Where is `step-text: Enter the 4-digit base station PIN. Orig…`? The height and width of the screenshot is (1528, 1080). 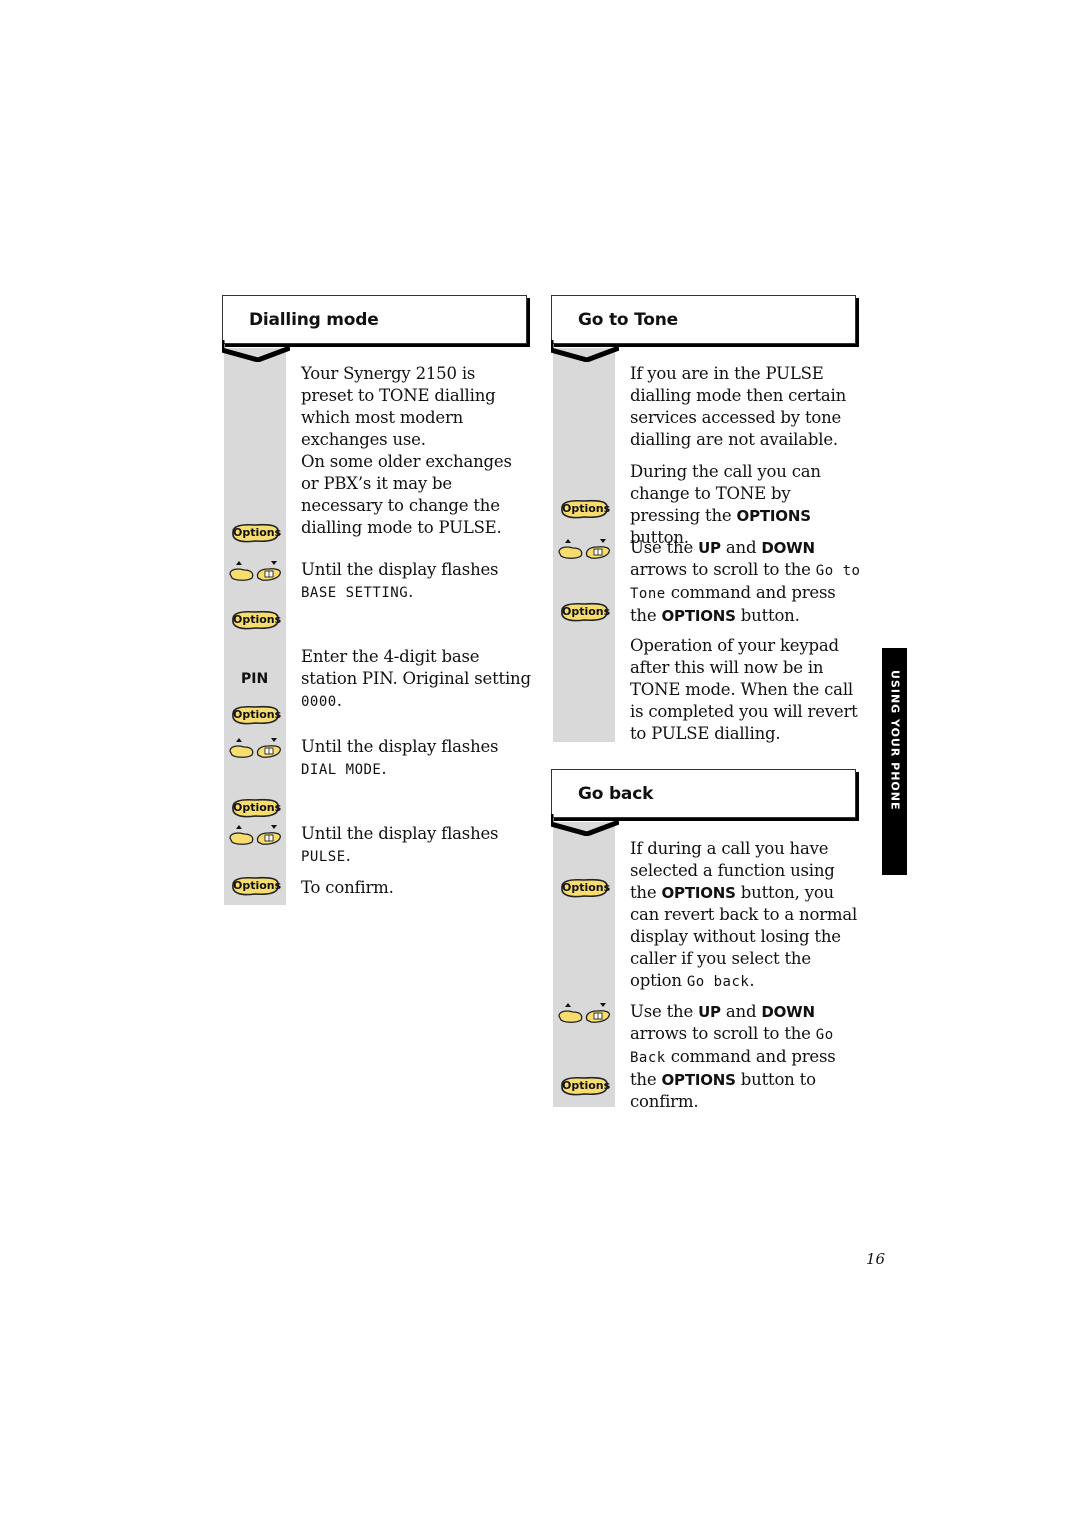 step-text: Enter the 4-digit base station PIN. Orig… is located at coordinates (416, 667).